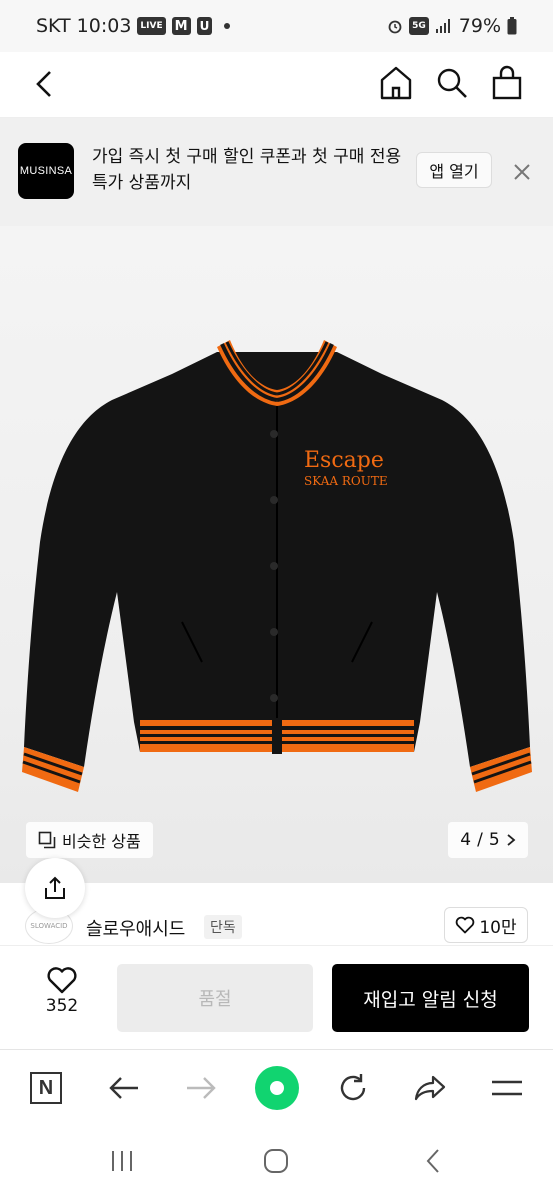  What do you see at coordinates (101, 841) in the screenshot?
I see `similar-products-label: 비슷한 상품` at bounding box center [101, 841].